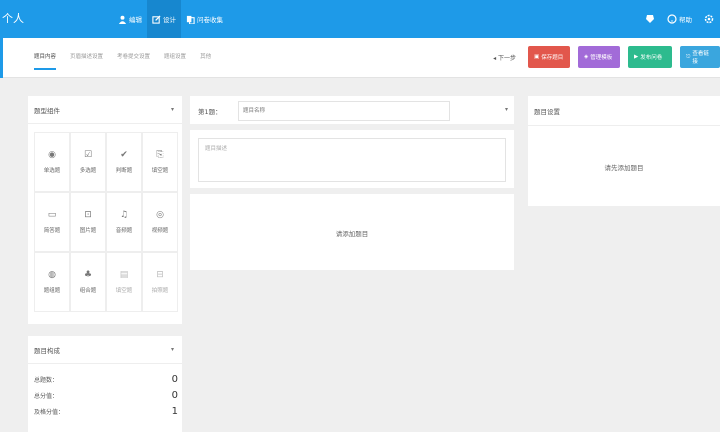  I want to click on question-title-bar: 第1题： ▾, so click(352, 110).